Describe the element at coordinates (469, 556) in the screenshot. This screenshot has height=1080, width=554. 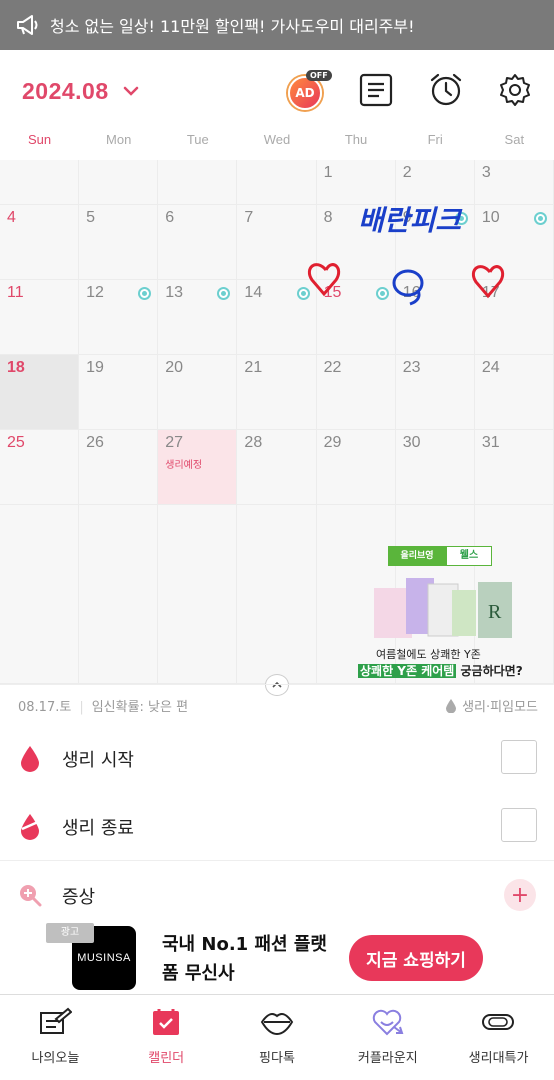
I see `wellth-logo: 웰스` at that location.